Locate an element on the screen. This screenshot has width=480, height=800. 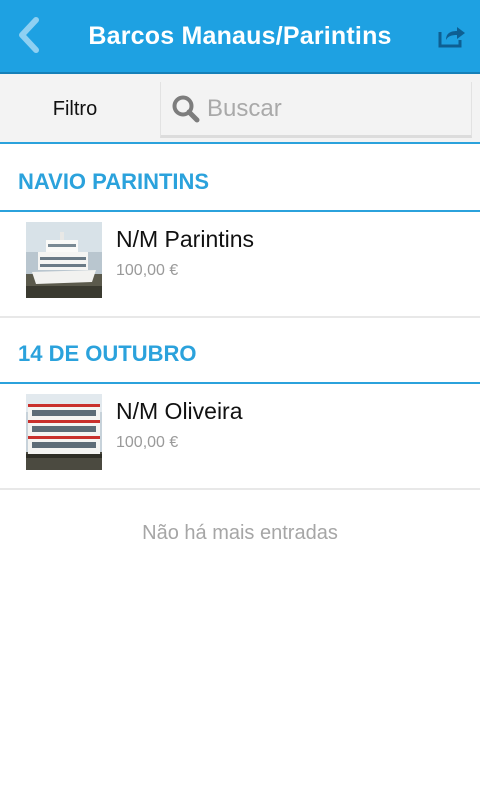
search-box is located at coordinates (316, 110).